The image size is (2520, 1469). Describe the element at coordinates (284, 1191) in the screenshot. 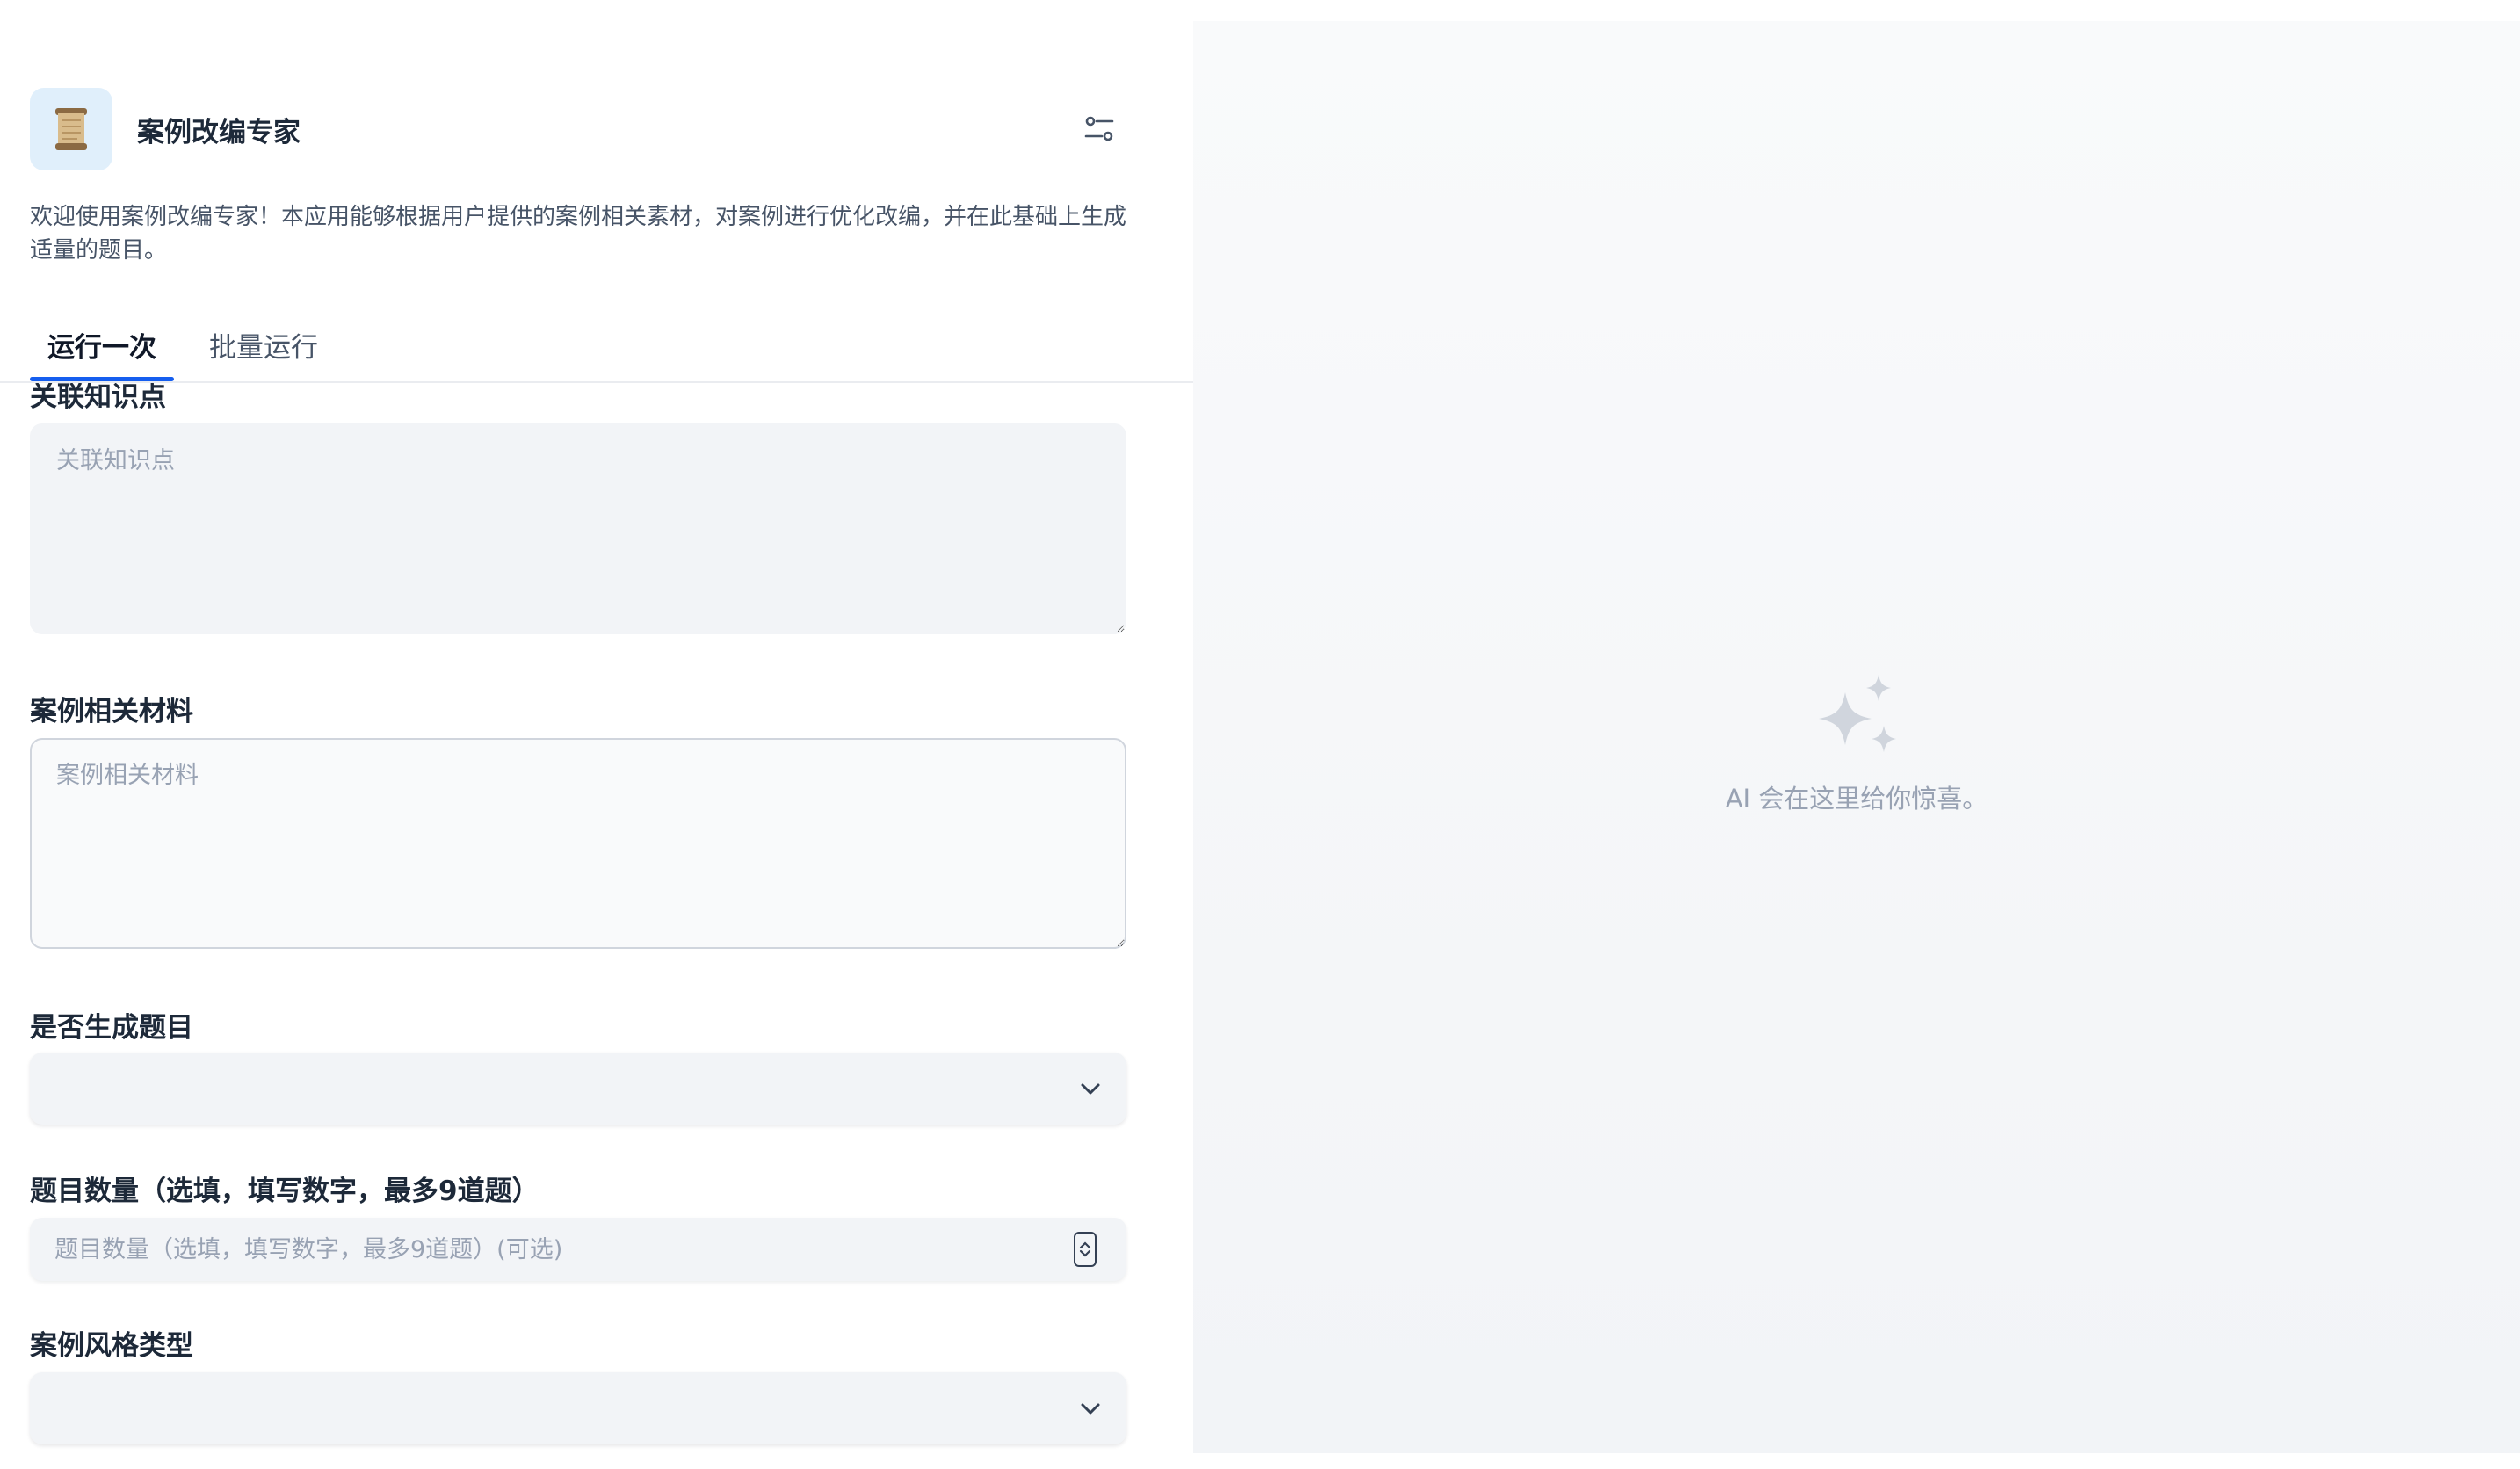

I see `question-count-label: 题目数量（选填，填写数字，最多9道题）` at that location.